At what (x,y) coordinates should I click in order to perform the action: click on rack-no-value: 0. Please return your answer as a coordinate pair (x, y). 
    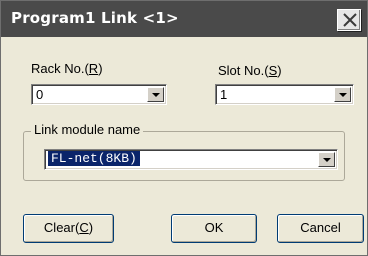
    Looking at the image, I should click on (40, 94).